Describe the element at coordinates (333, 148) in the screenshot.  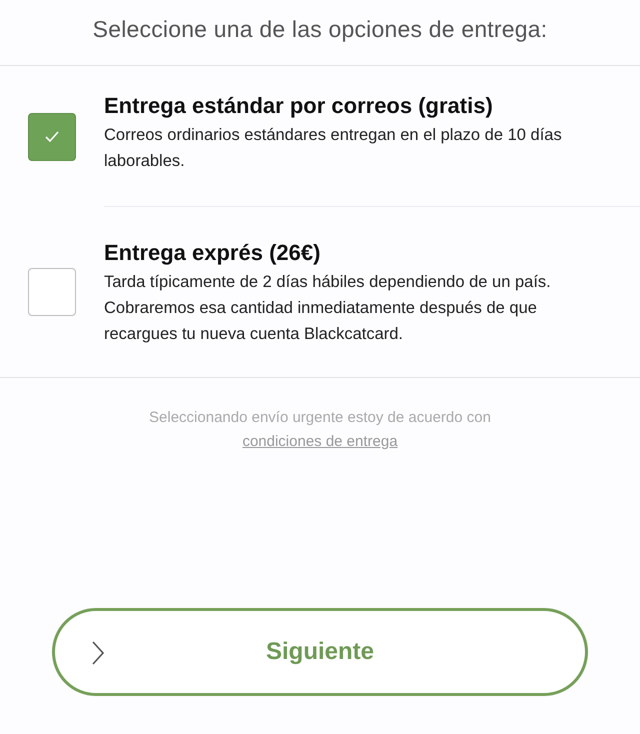
I see `option-description: Correos ordinarios estándares entregan en el plazo de 10 días laborables.` at that location.